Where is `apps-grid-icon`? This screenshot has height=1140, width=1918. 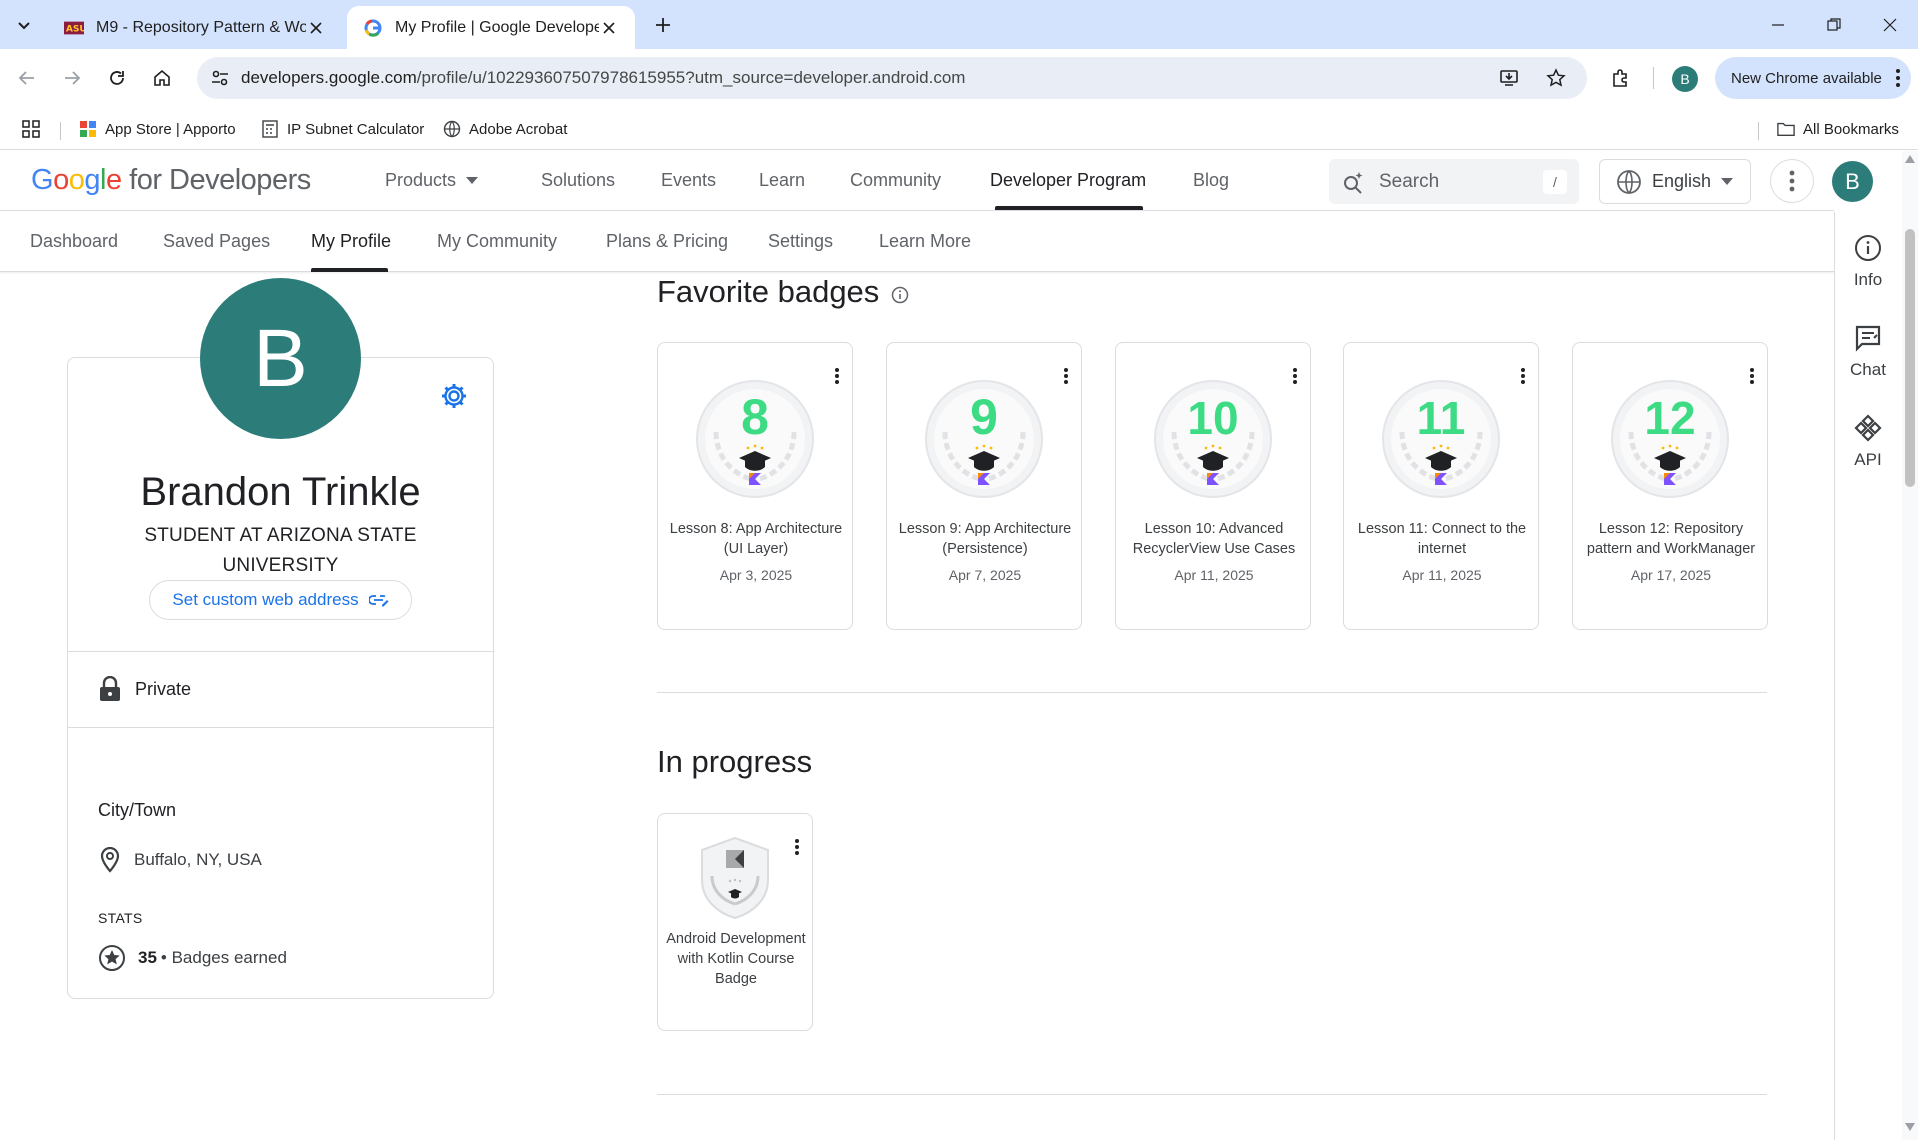
apps-grid-icon is located at coordinates (31, 129).